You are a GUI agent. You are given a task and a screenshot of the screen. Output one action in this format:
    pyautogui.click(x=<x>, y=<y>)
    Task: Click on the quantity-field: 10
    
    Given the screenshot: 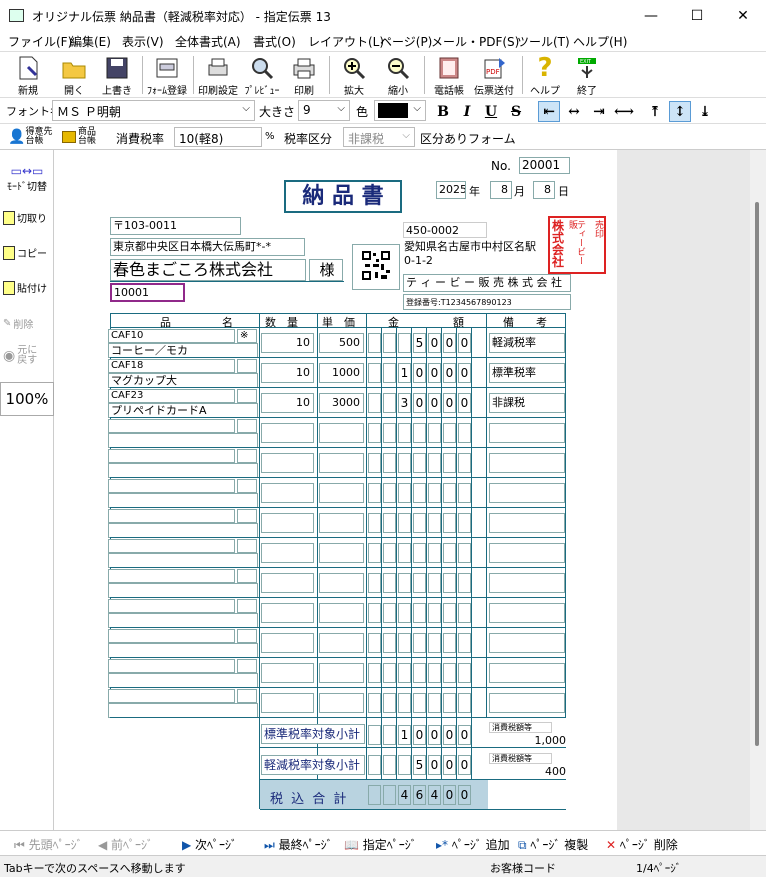 What is the action you would take?
    pyautogui.click(x=287, y=343)
    